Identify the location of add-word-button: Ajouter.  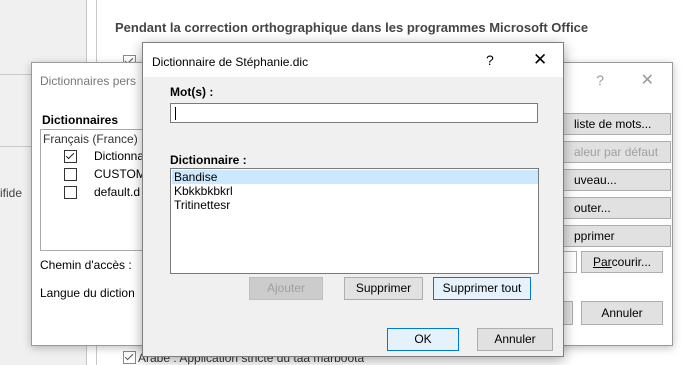
(286, 288).